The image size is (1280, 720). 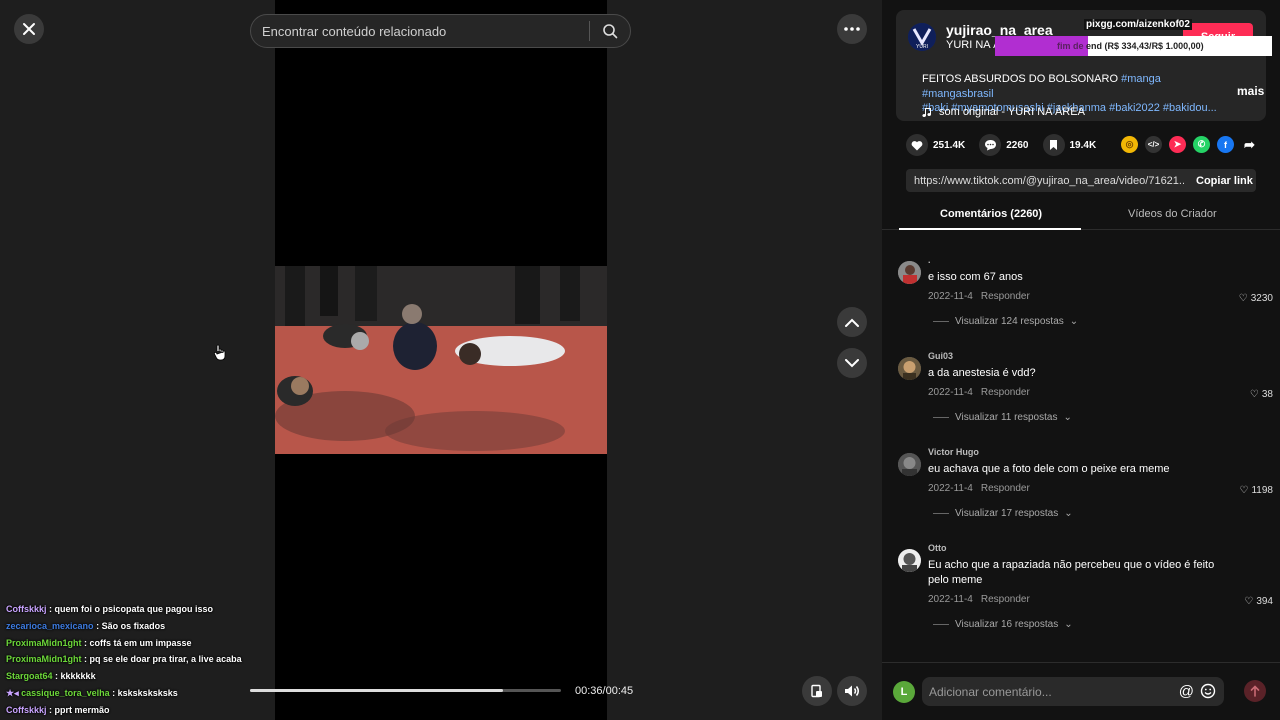 What do you see at coordinates (991, 214) in the screenshot?
I see `tab-comments: Comentários (2260)` at bounding box center [991, 214].